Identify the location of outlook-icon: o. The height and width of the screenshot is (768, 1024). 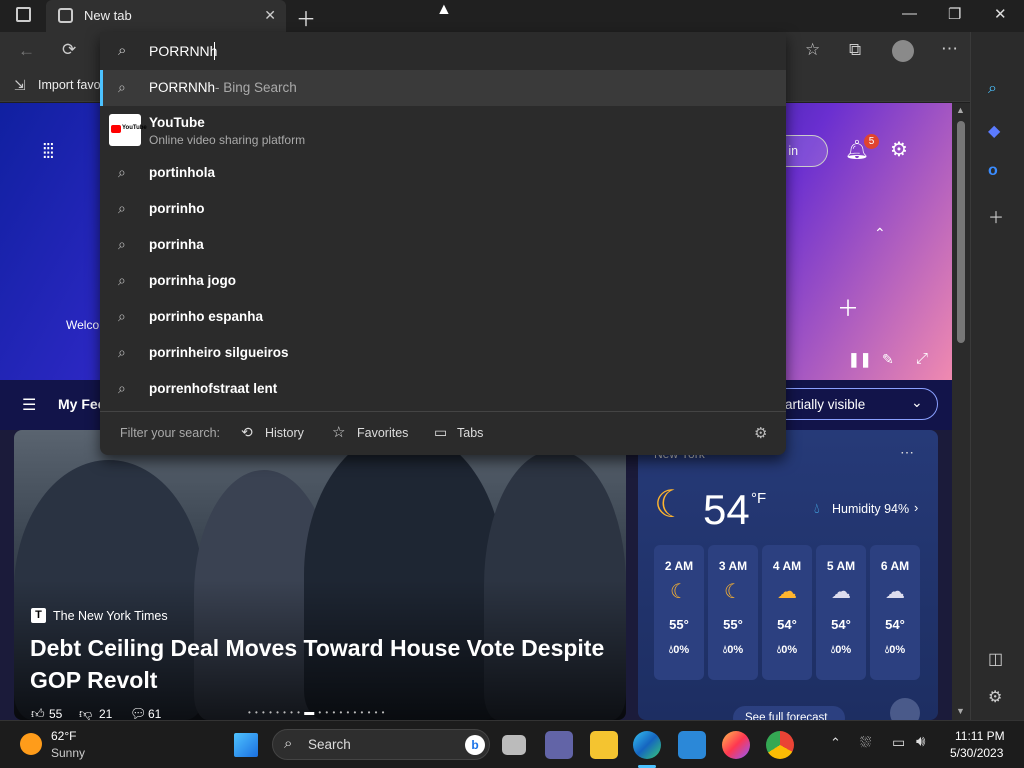
(993, 171).